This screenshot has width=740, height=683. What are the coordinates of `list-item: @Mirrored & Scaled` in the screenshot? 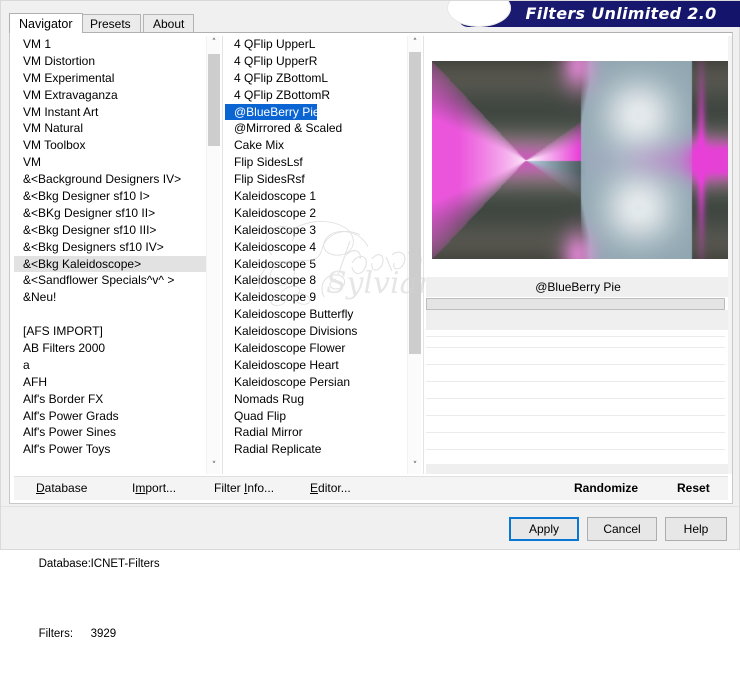 It's located at (316, 128).